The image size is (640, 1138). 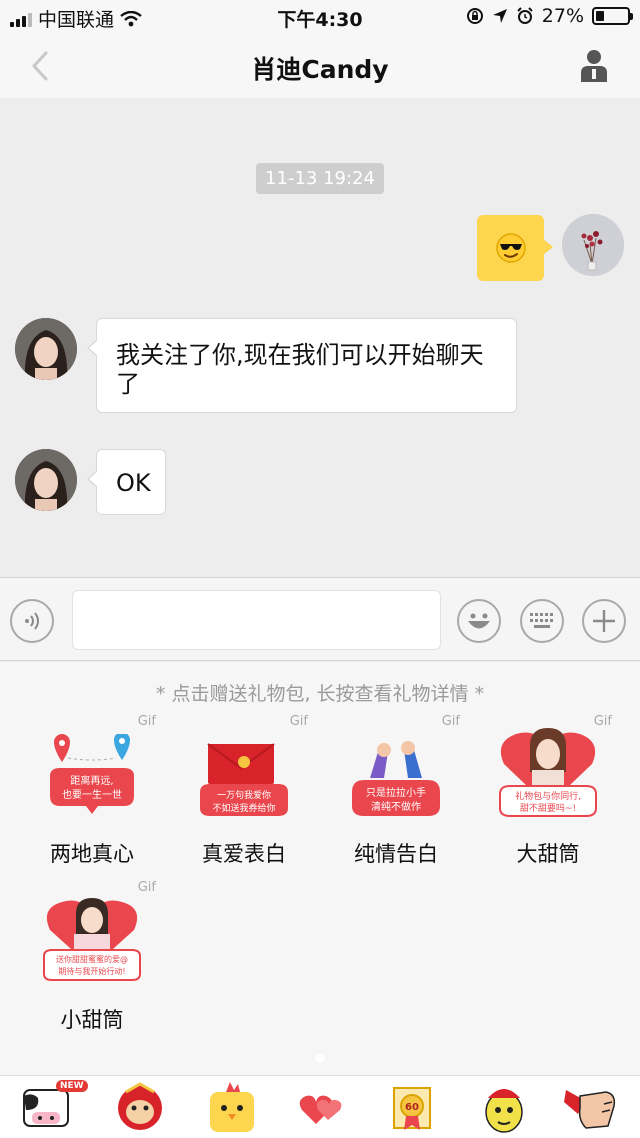 I want to click on gift-name: 小甜筒, so click(x=92, y=1020).